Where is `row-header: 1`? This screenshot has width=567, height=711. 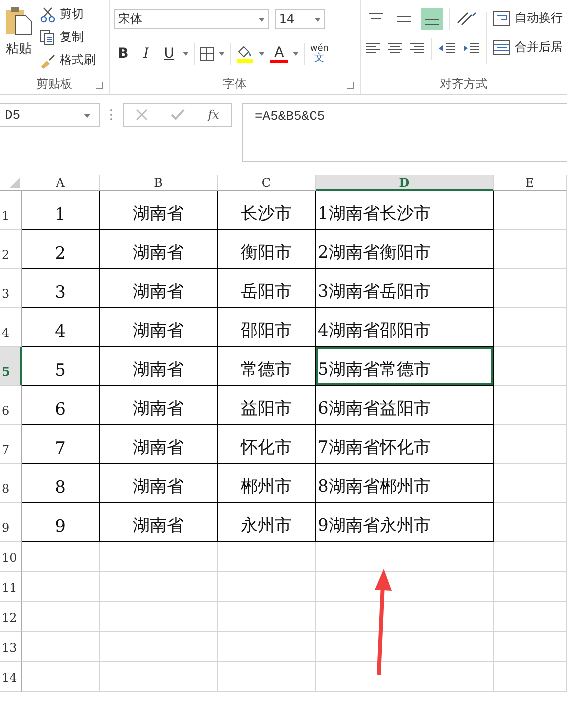 row-header: 1 is located at coordinates (11, 210).